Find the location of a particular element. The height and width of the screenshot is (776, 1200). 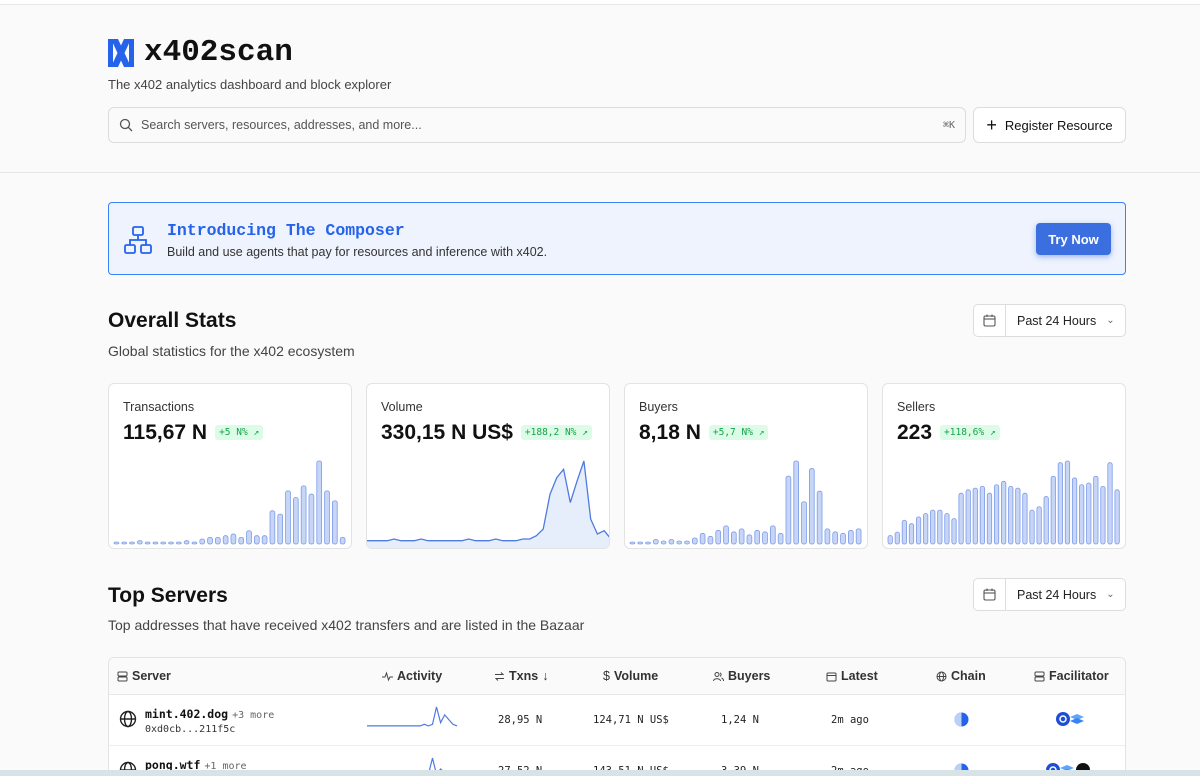

column-latest: Latest is located at coordinates (852, 676).